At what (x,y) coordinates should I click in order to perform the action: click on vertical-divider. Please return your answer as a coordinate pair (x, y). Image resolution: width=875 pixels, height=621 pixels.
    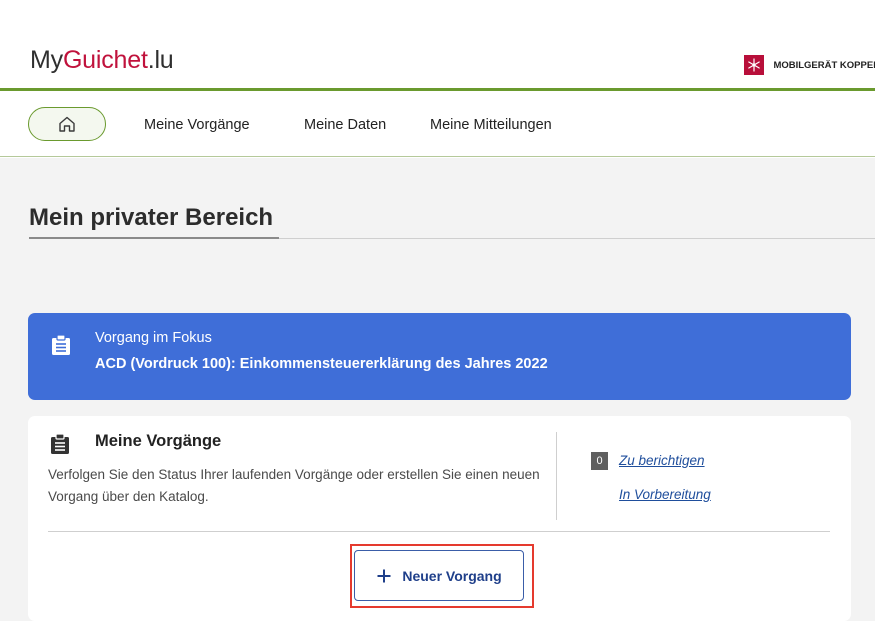
    Looking at the image, I should click on (556, 476).